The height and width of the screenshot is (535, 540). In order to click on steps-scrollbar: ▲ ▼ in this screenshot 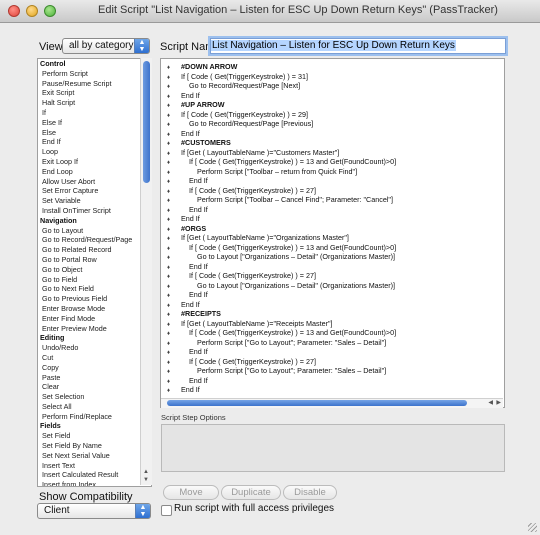, I will do `click(146, 271)`.